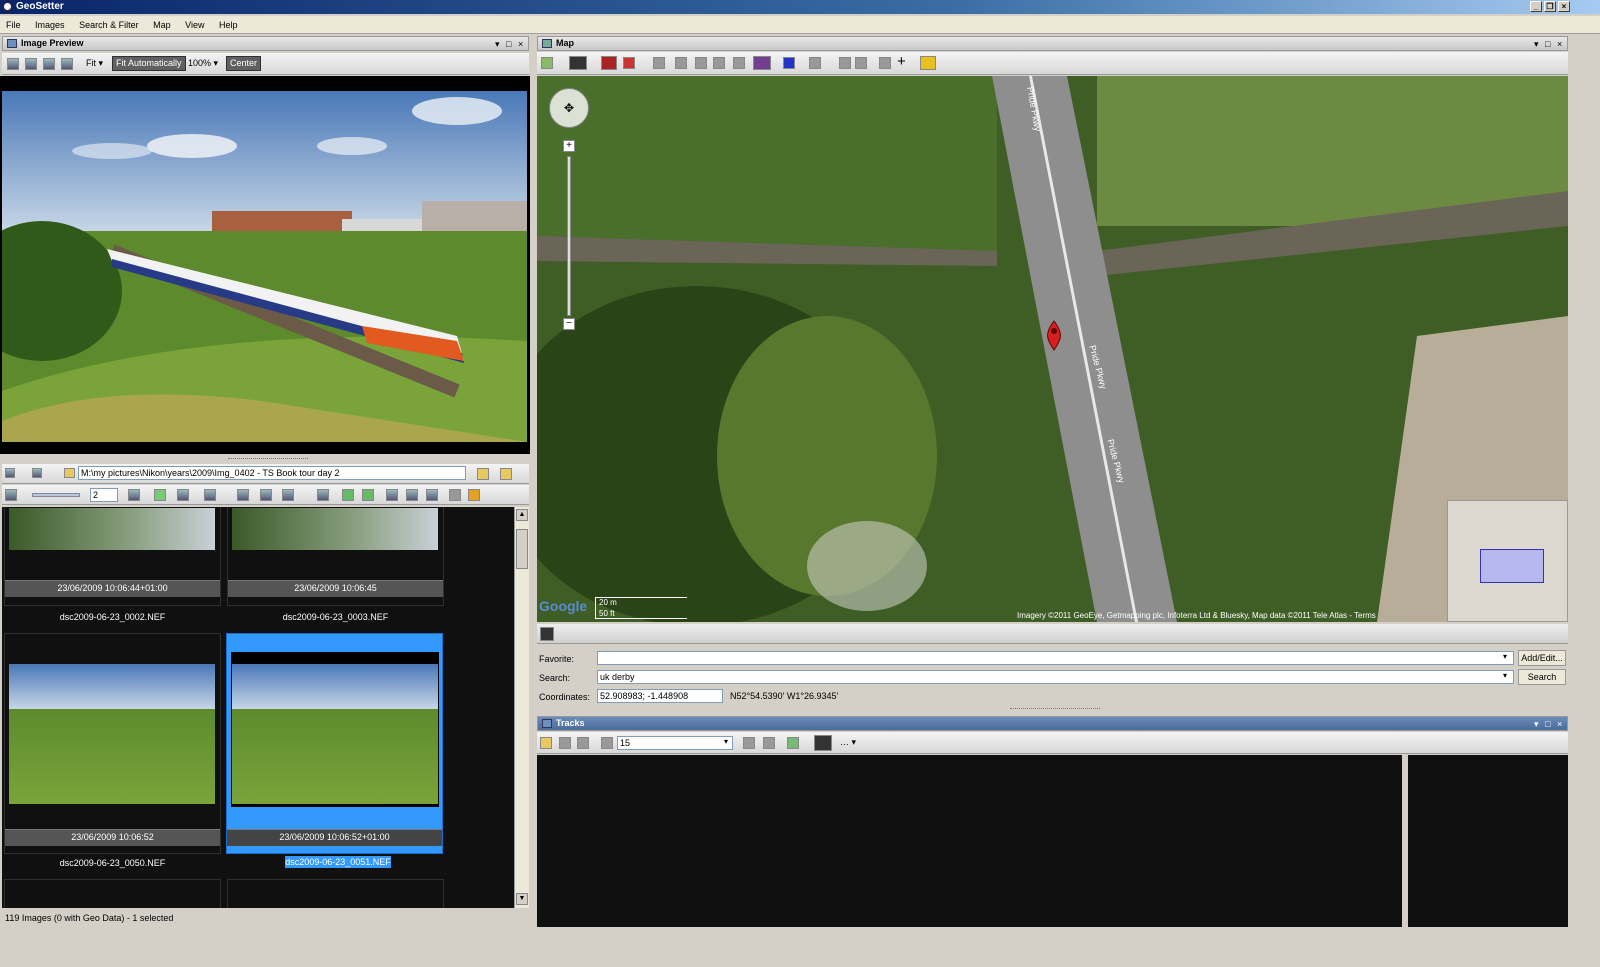 This screenshot has height=967, width=1600. What do you see at coordinates (134, 495) in the screenshot?
I see `rotate-icon` at bounding box center [134, 495].